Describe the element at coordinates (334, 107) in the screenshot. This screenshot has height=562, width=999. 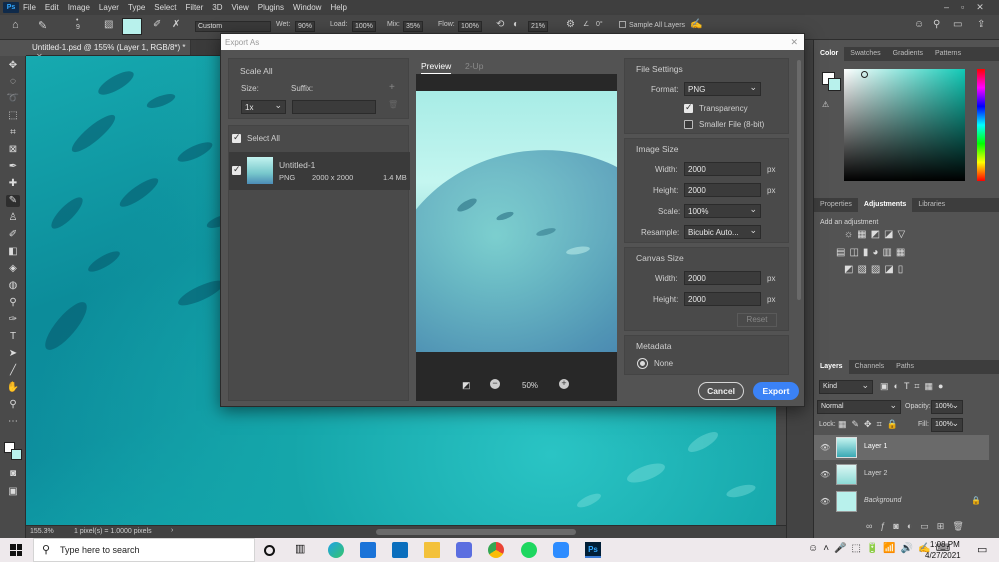
I see `suffix-input` at that location.